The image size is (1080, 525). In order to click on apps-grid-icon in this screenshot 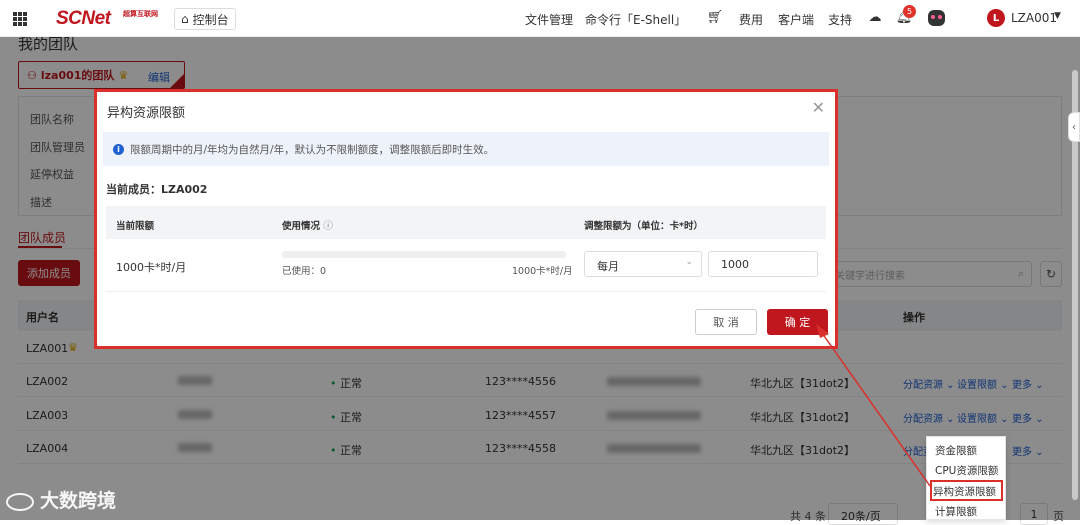, I will do `click(20, 19)`.